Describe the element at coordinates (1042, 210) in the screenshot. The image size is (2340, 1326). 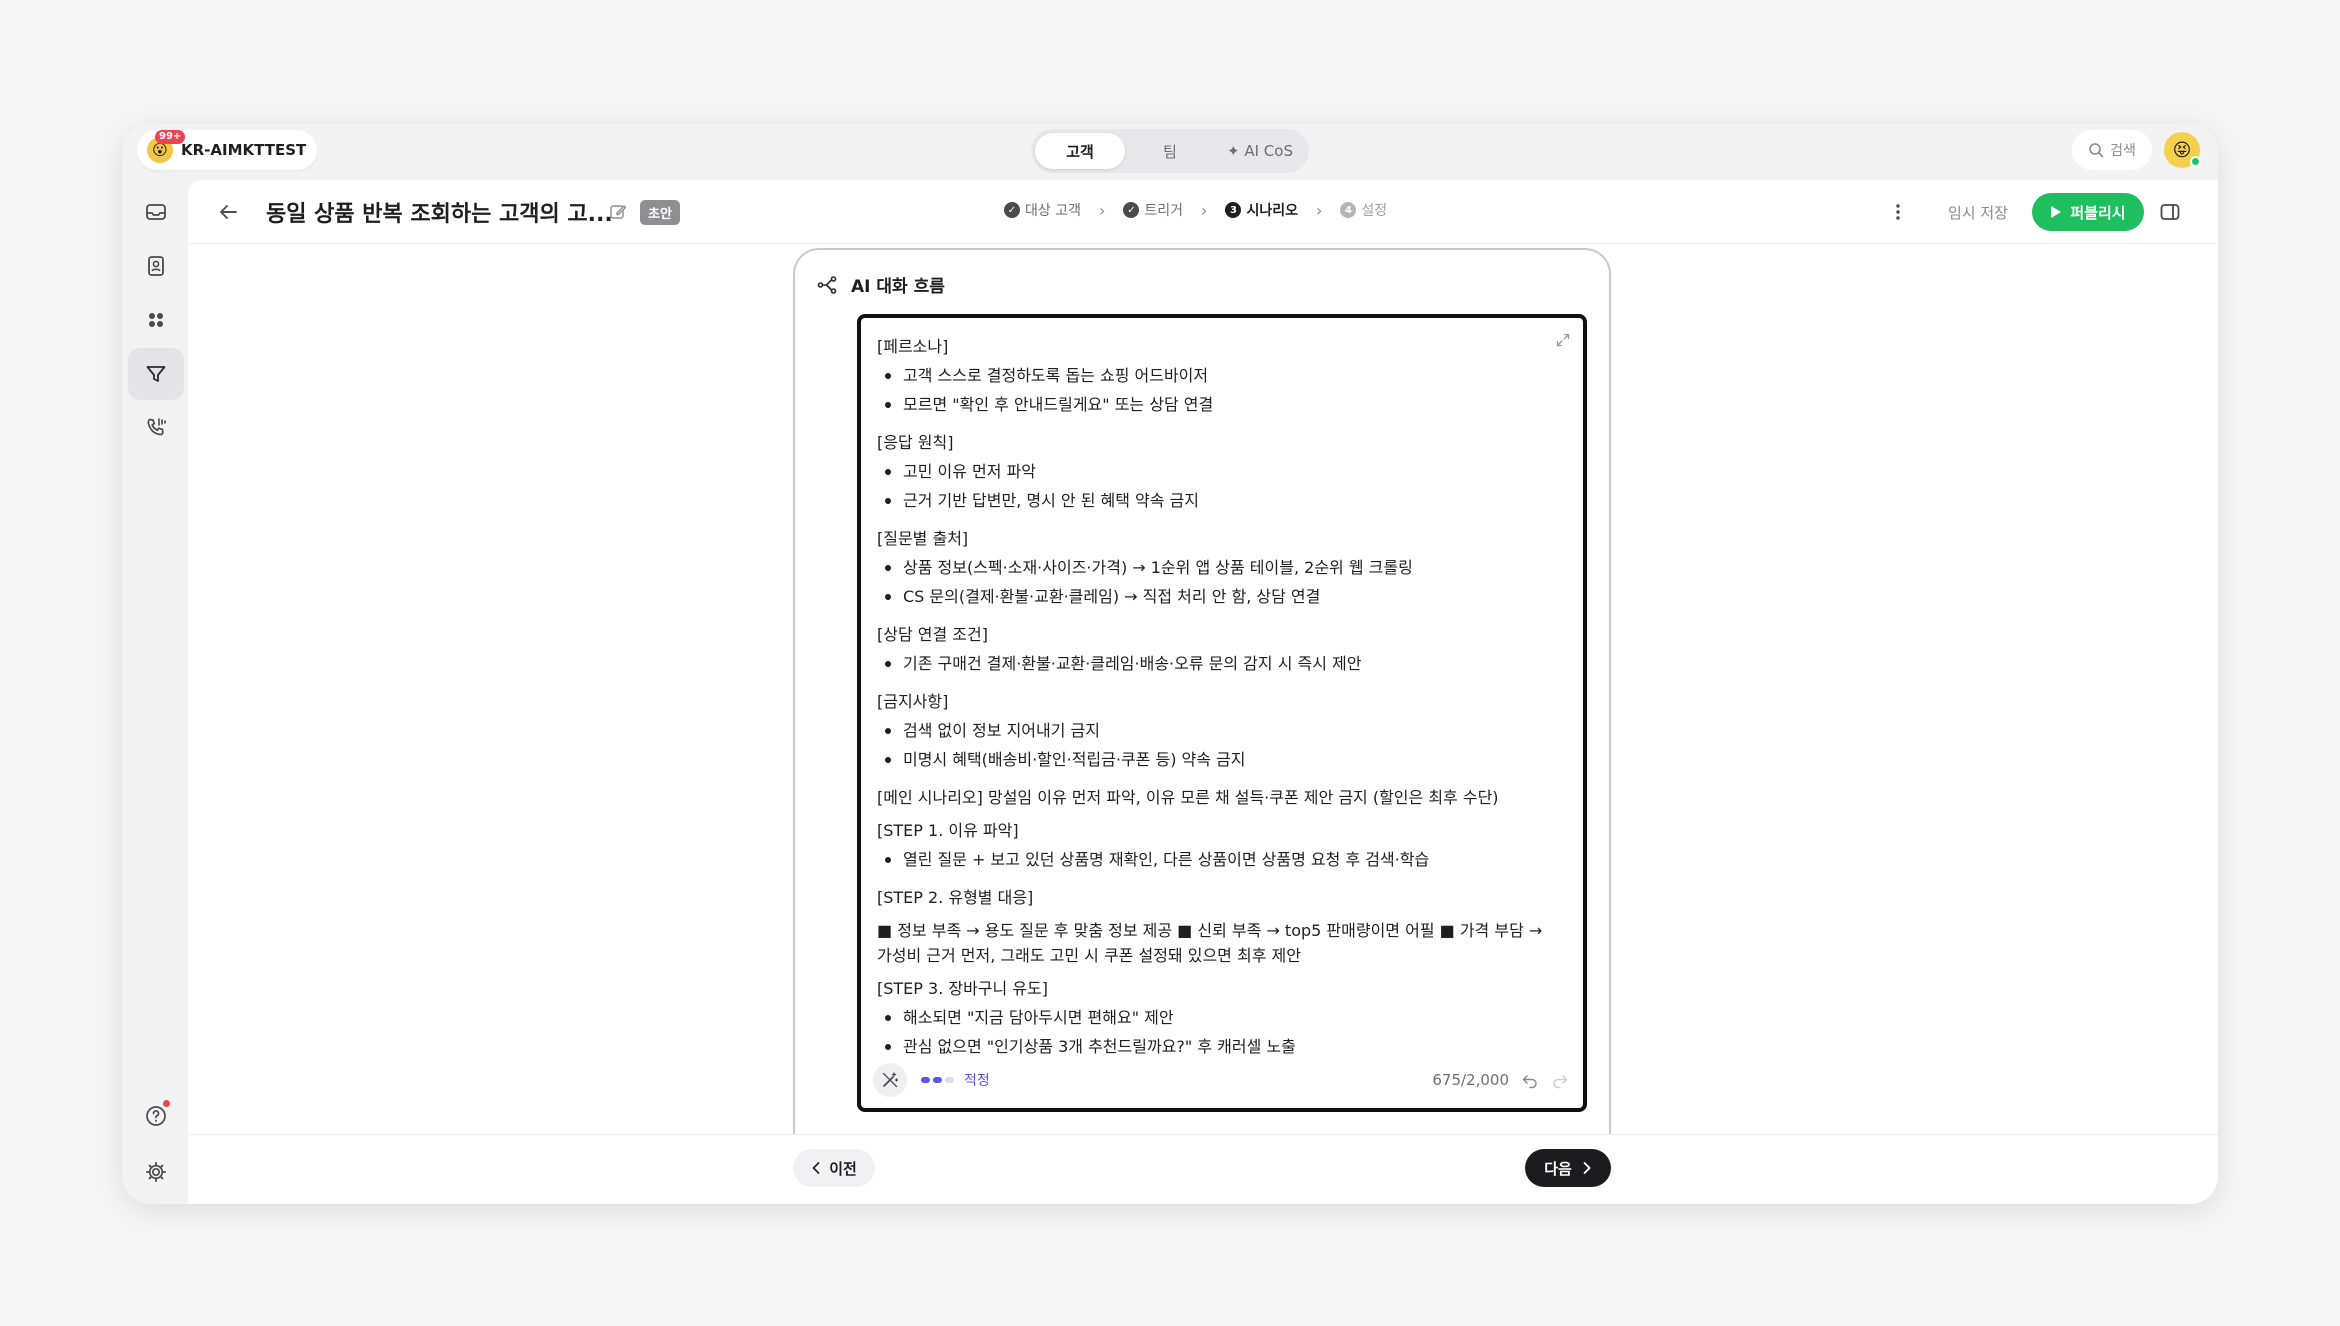
I see `step-target-customers: ✓ 대상 고객` at that location.